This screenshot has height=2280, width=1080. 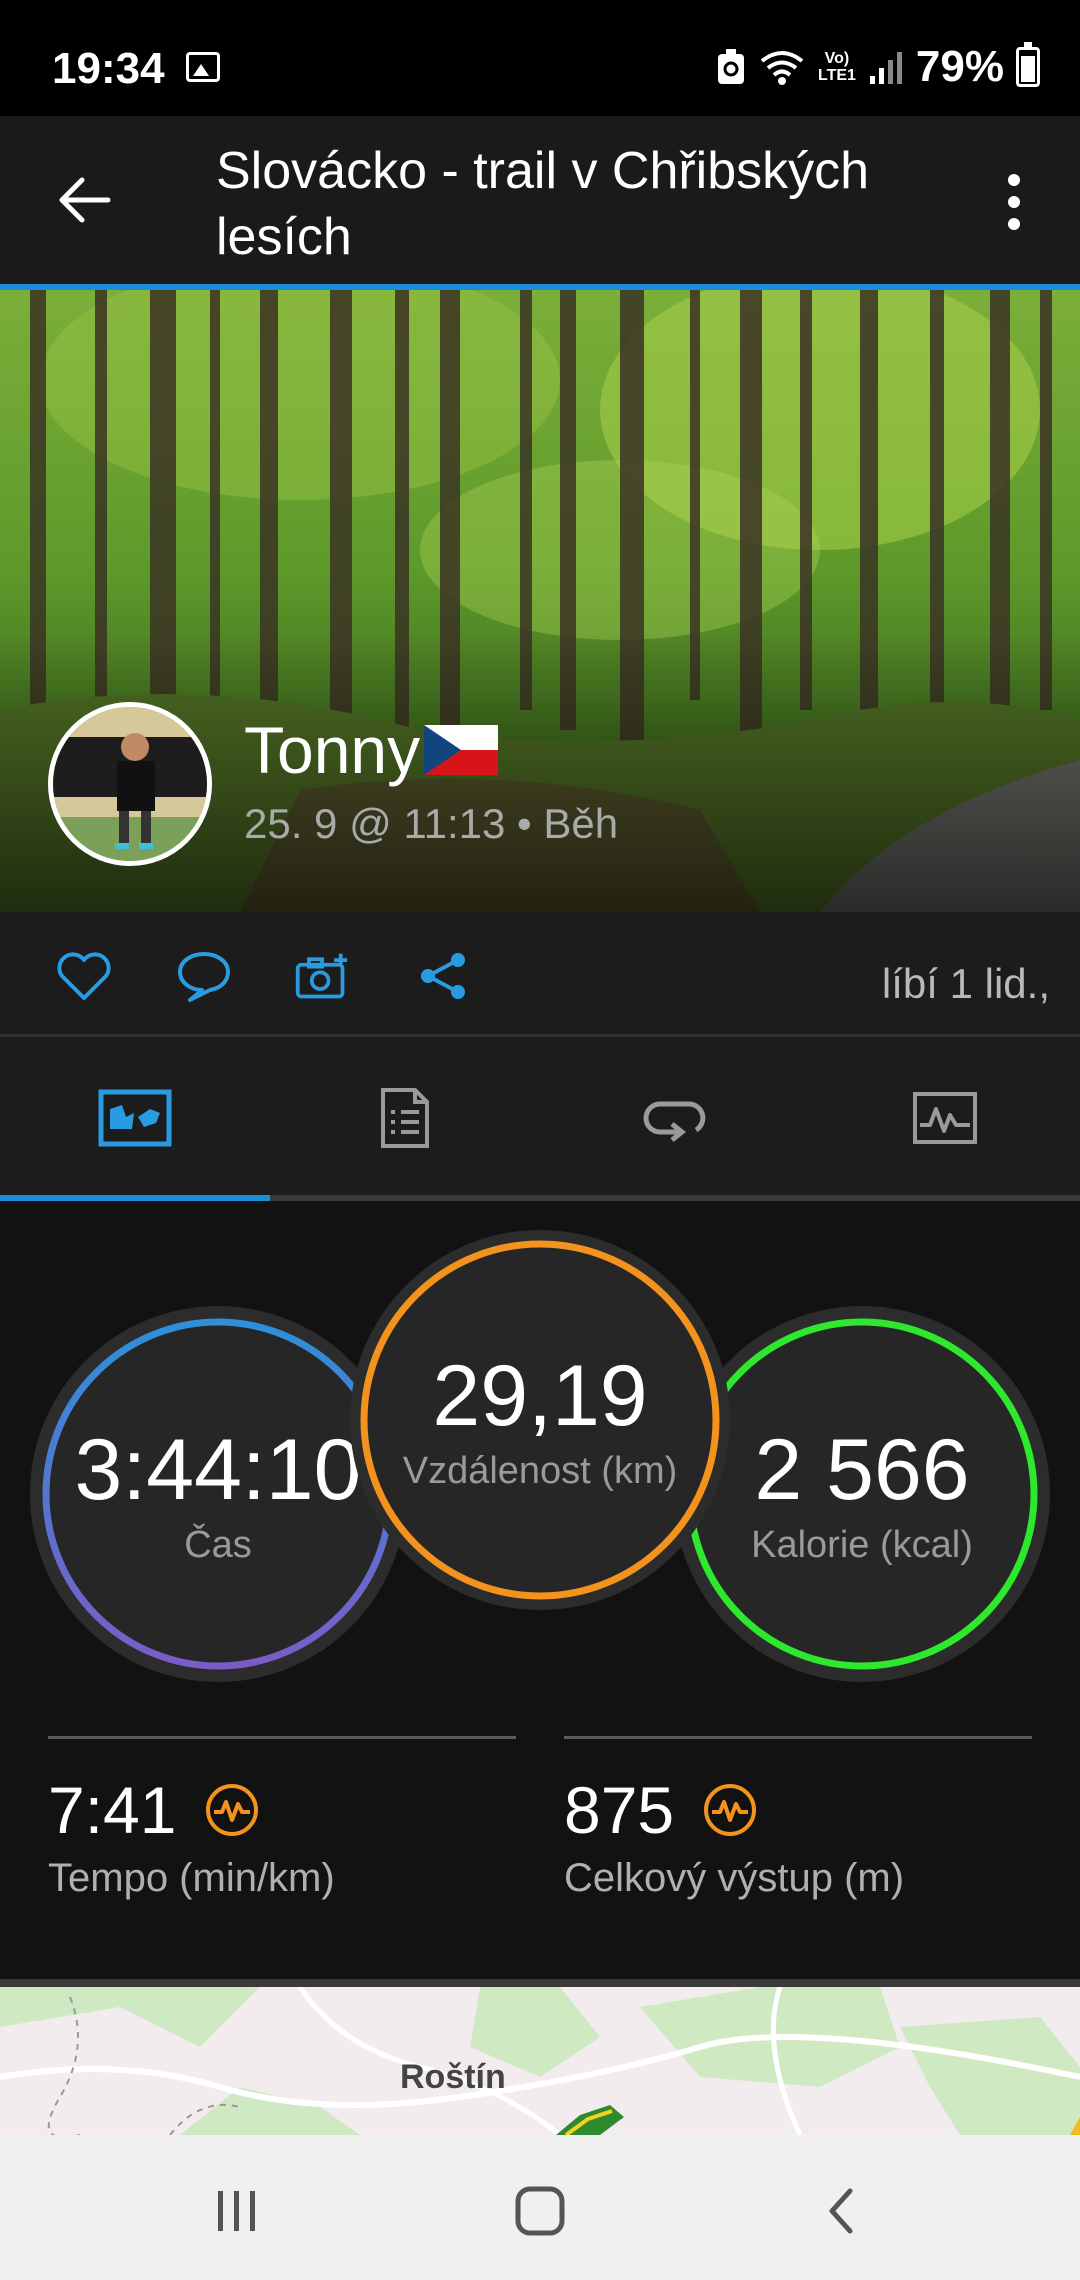 I want to click on time-value: 3:44:10, so click(x=218, y=1470).